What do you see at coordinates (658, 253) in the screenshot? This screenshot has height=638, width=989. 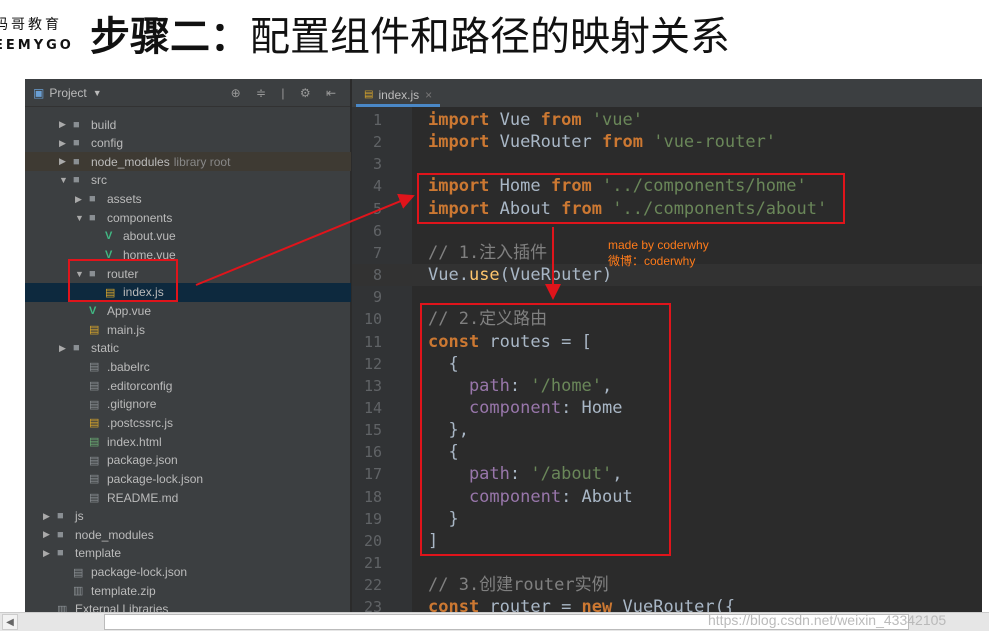 I see `author-note: made by coderwhy 微博：coderwhy` at bounding box center [658, 253].